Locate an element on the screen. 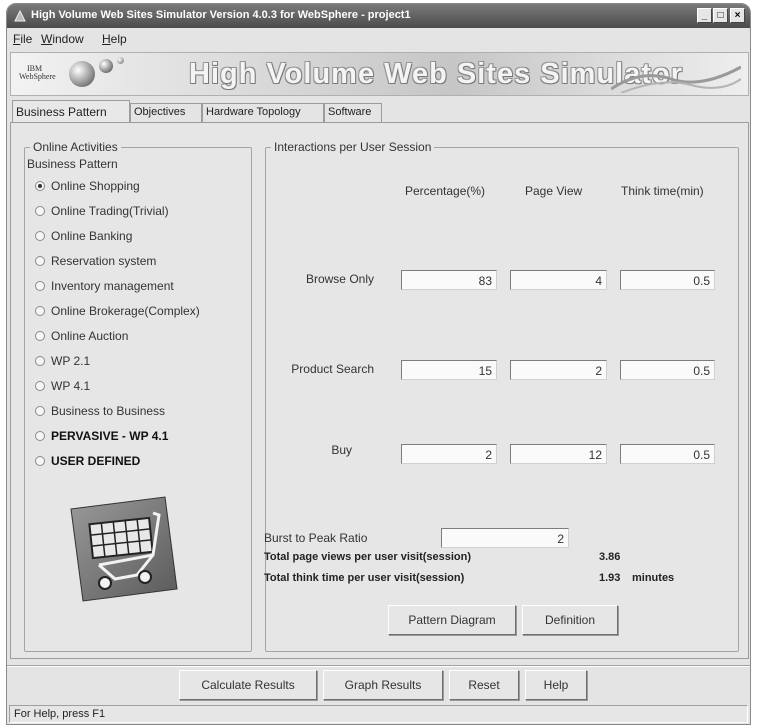  radio-label: Online Trading(Trivial) is located at coordinates (110, 211).